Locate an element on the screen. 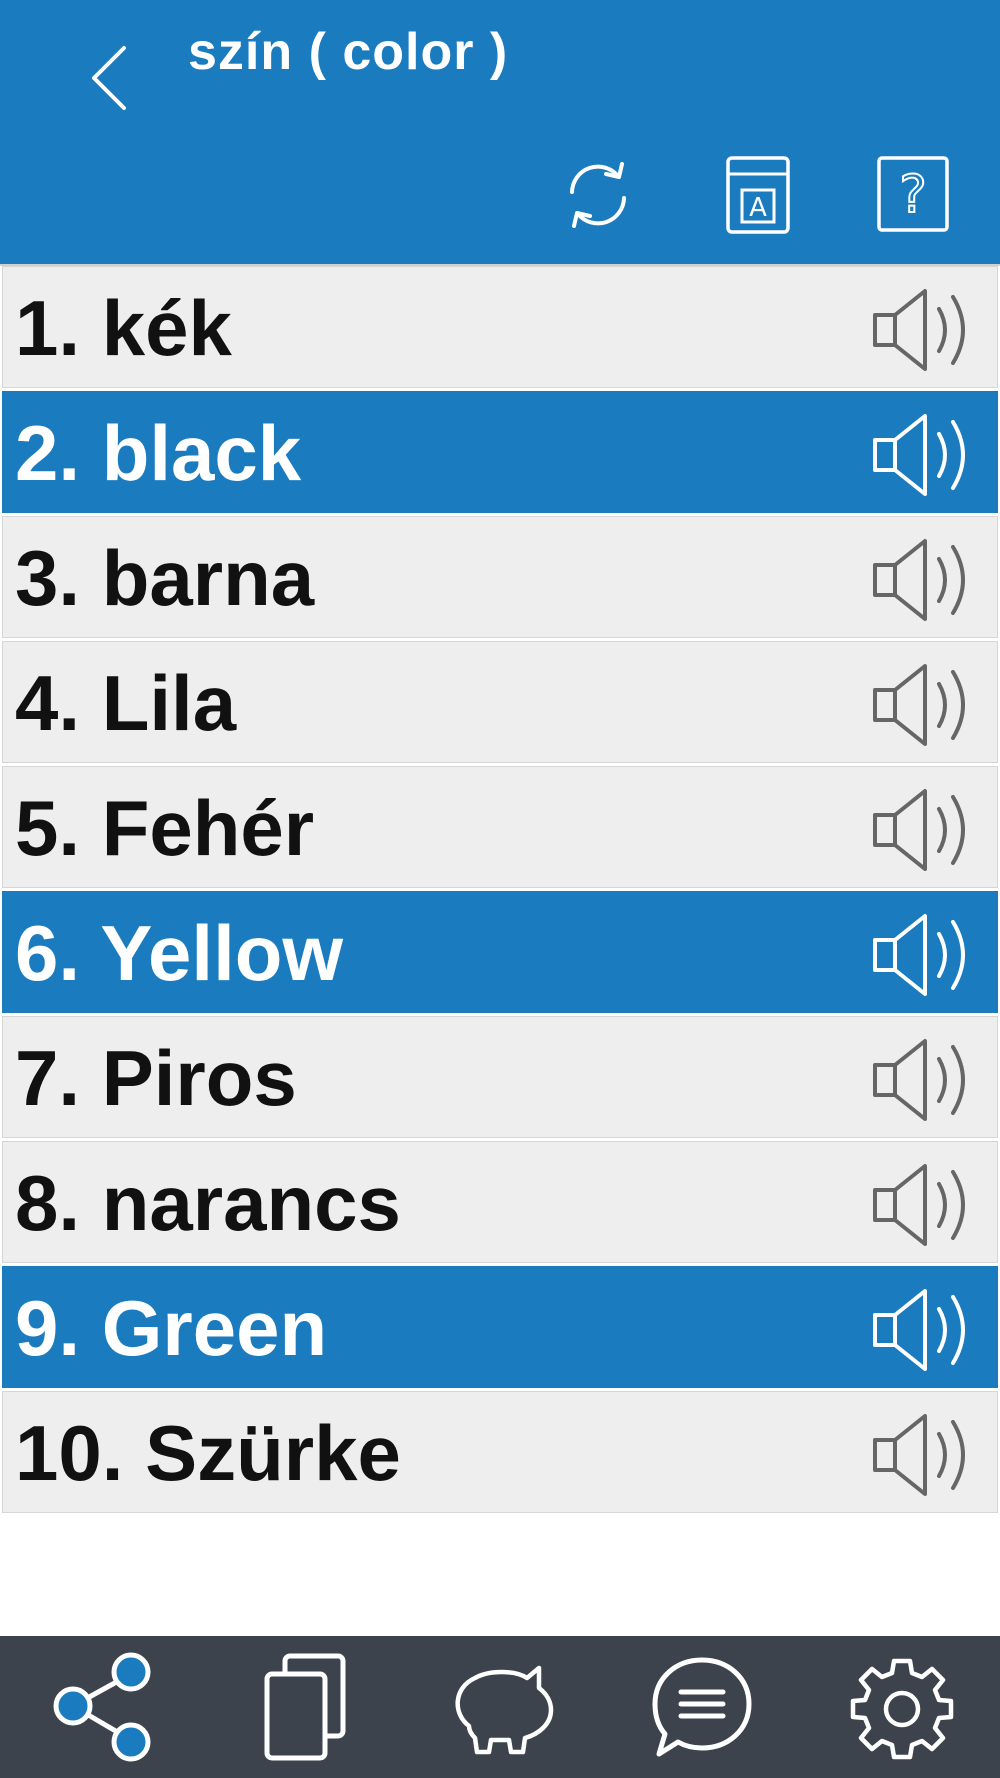 The width and height of the screenshot is (1000, 1778). help-button: ? is located at coordinates (913, 195).